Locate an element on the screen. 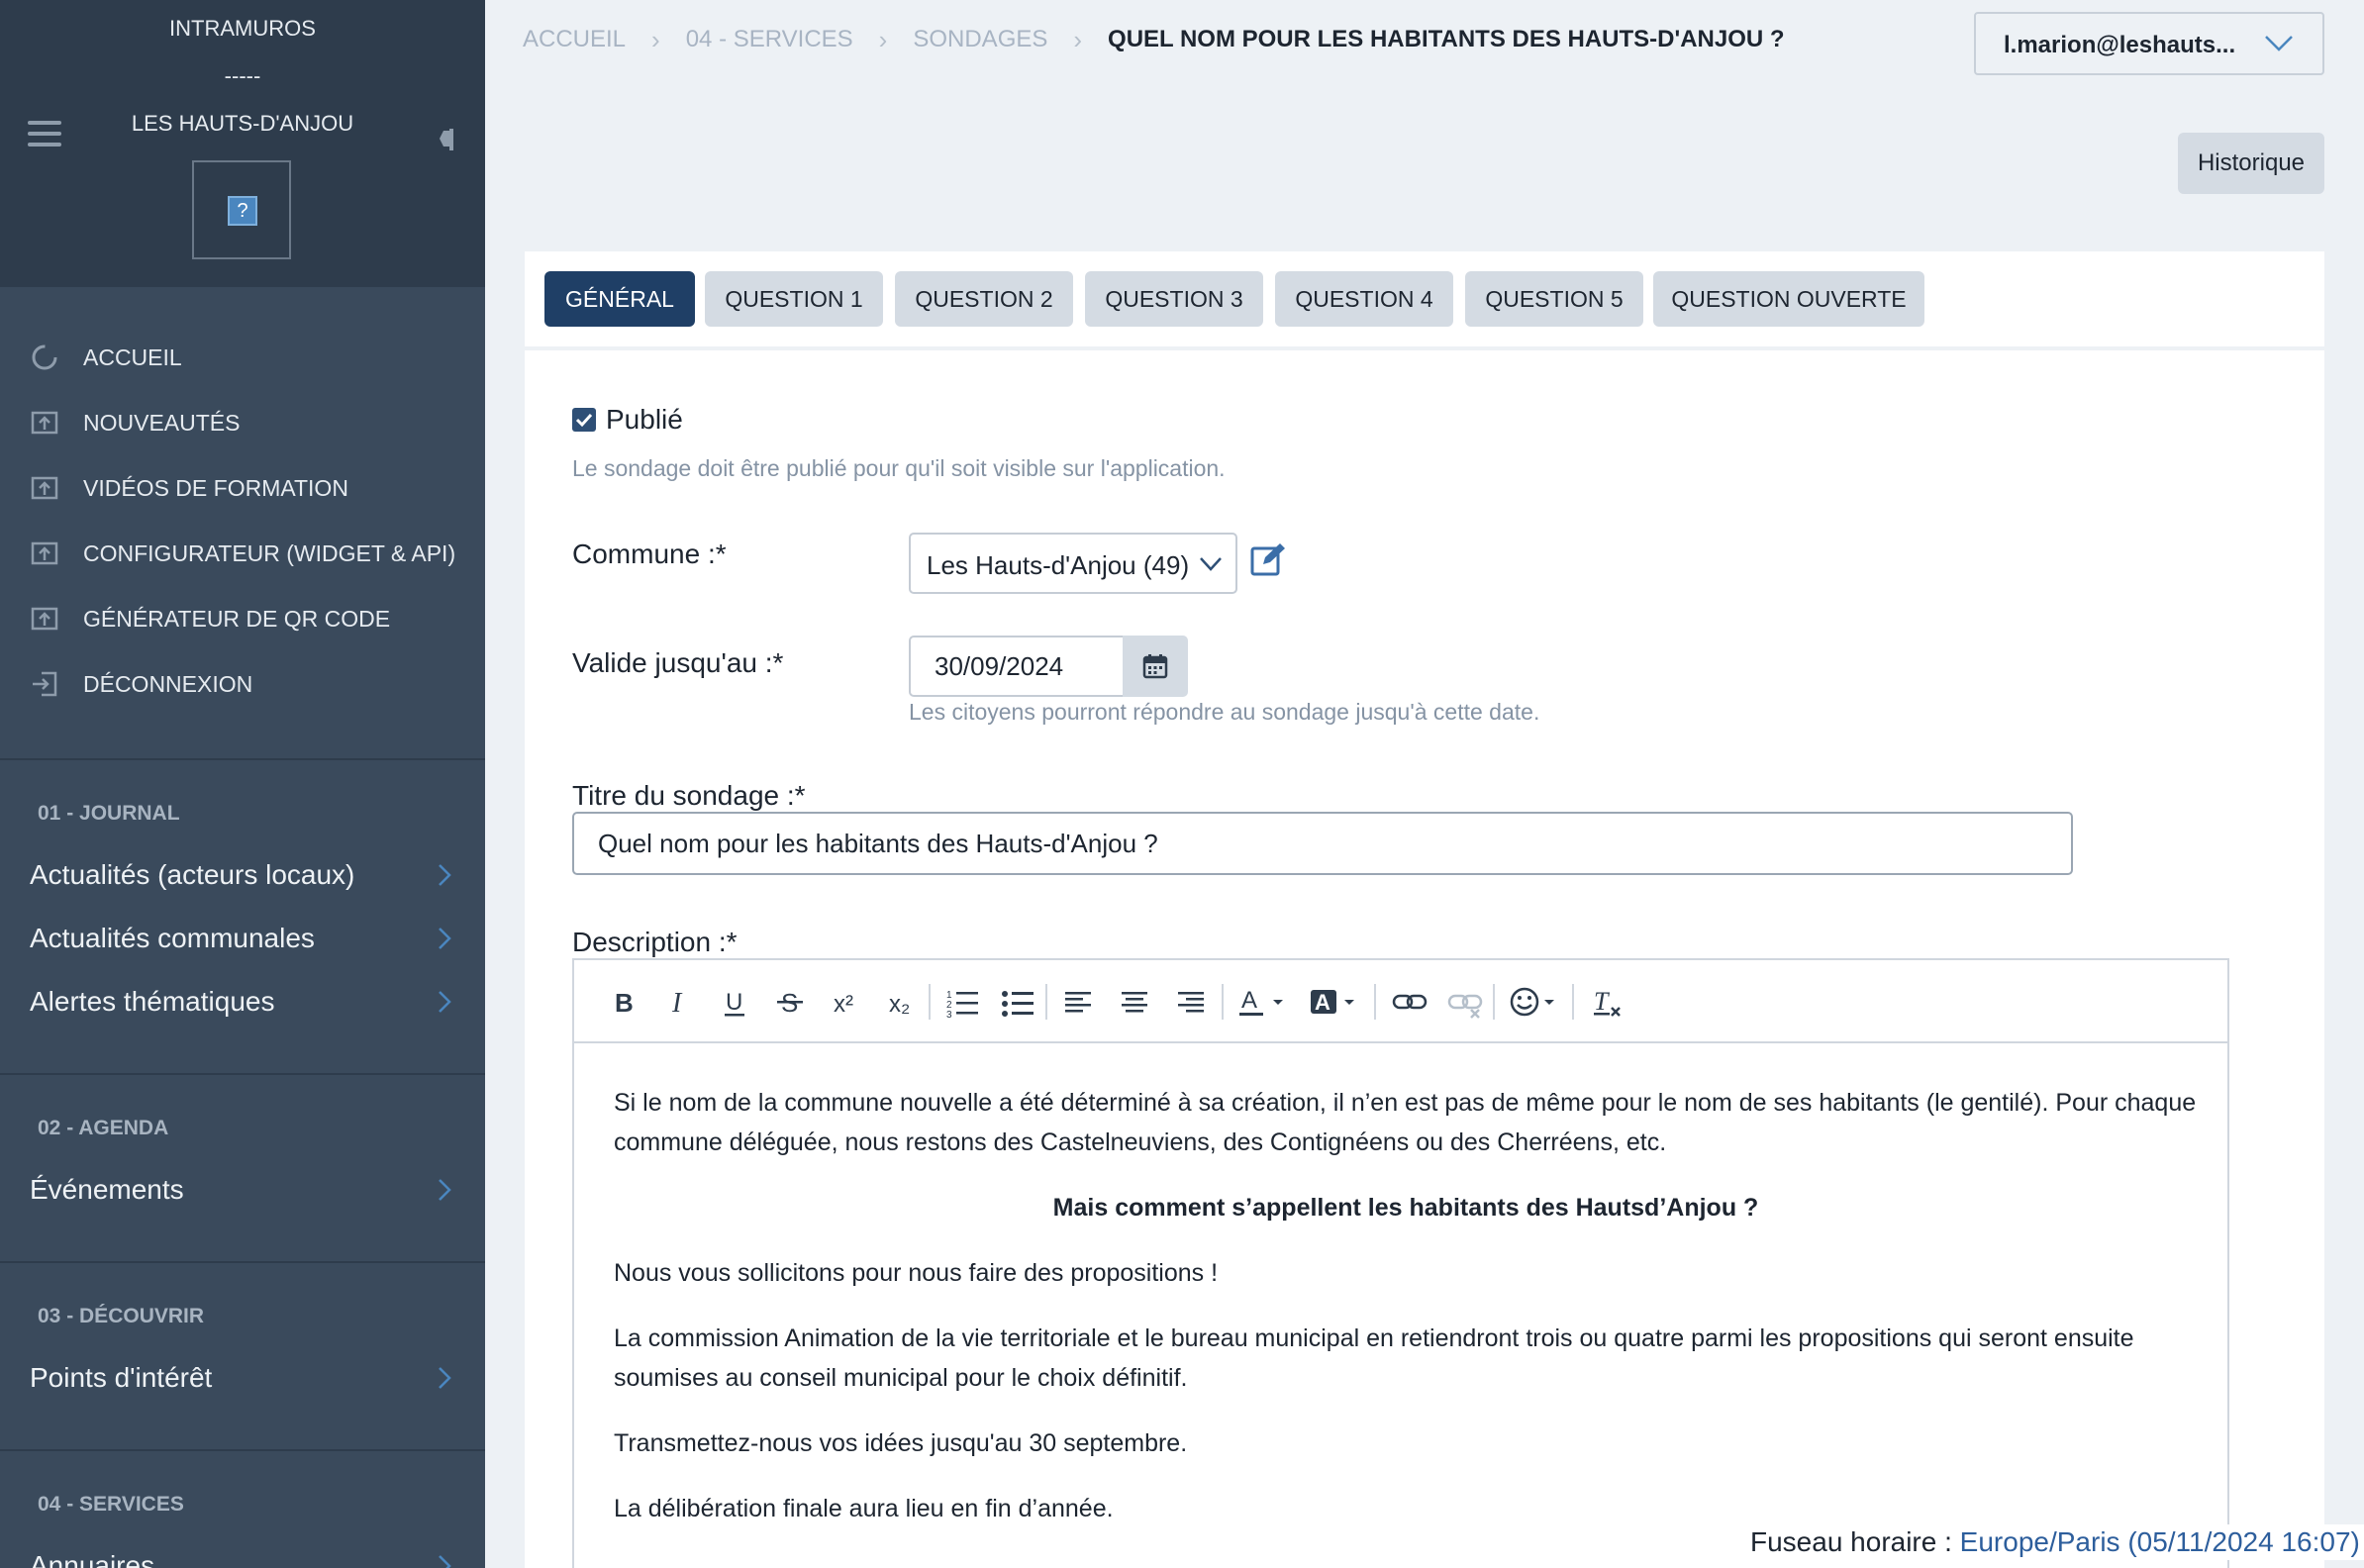 This screenshot has width=2364, height=1568. breadcrumb-accueil: ACCUEIL is located at coordinates (574, 39).